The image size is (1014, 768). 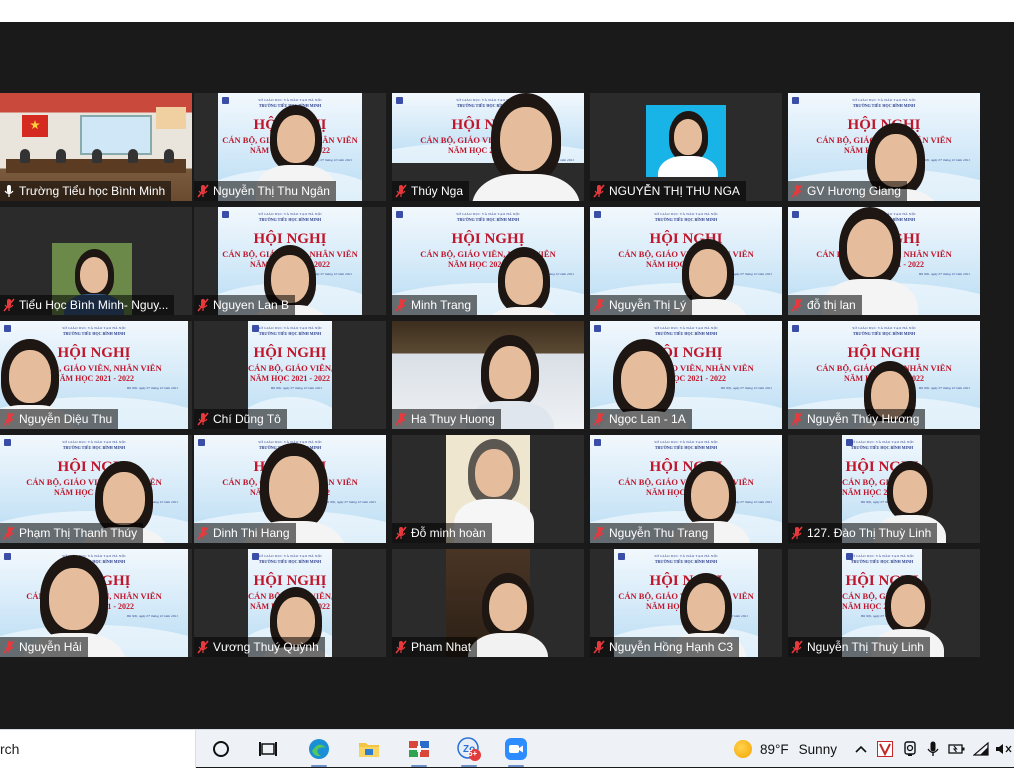 I want to click on participant-tile: Ha Thuy Huong, so click(x=488, y=375).